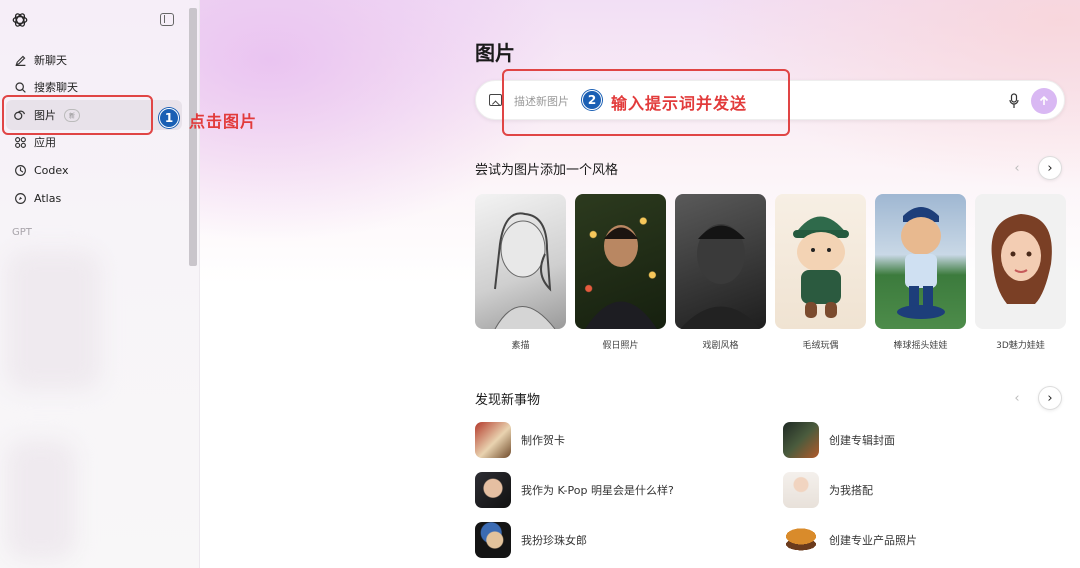 This screenshot has height=568, width=1080. What do you see at coordinates (520, 346) in the screenshot?
I see `style-label: 素描` at bounding box center [520, 346].